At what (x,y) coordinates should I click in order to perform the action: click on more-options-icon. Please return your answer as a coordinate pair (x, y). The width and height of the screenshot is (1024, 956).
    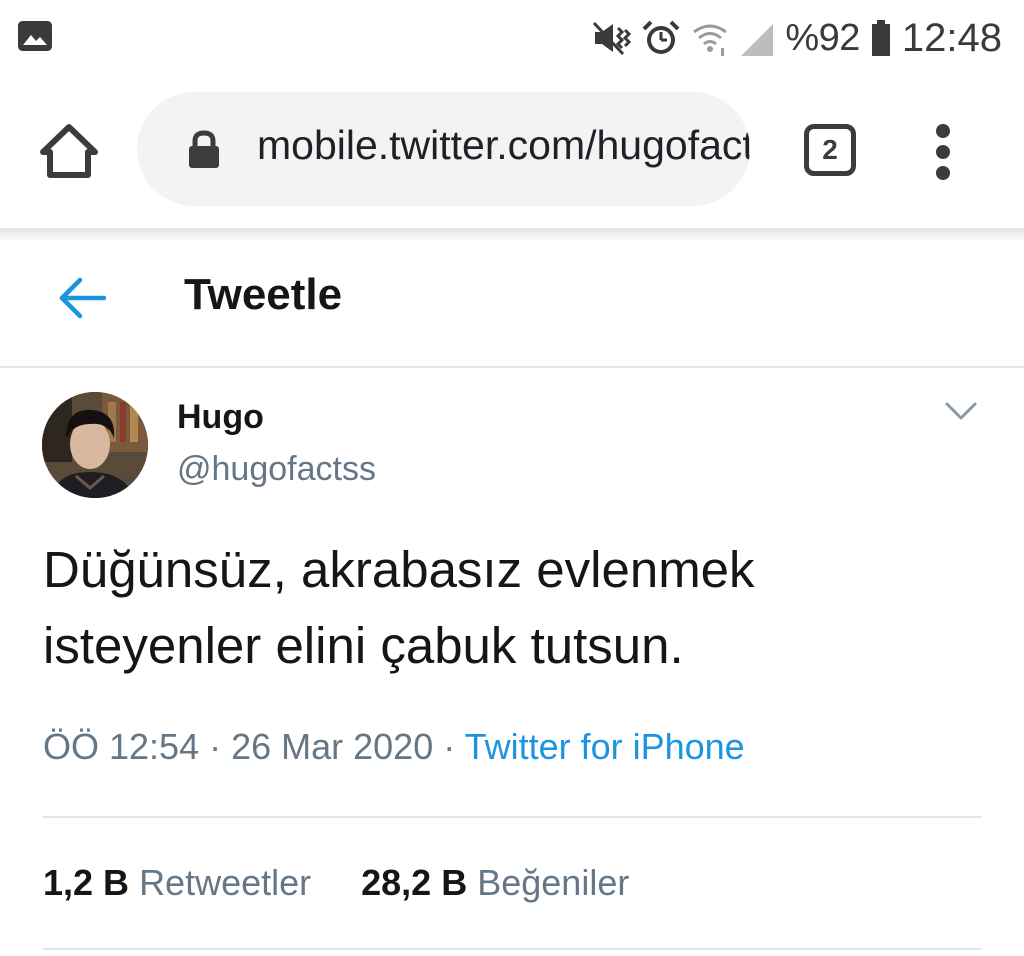
    Looking at the image, I should click on (943, 152).